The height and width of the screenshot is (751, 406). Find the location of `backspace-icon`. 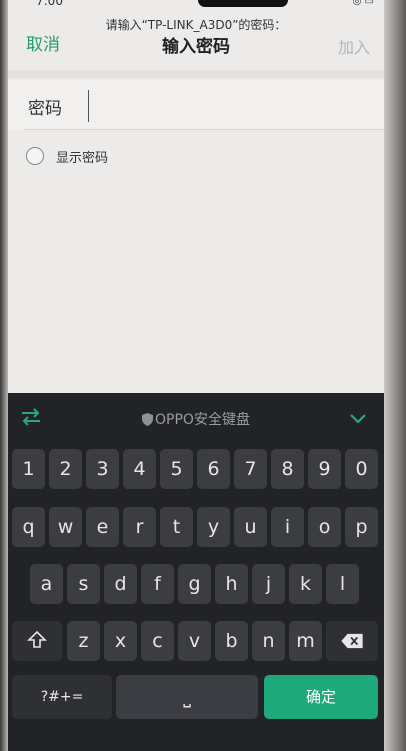

backspace-icon is located at coordinates (352, 641).